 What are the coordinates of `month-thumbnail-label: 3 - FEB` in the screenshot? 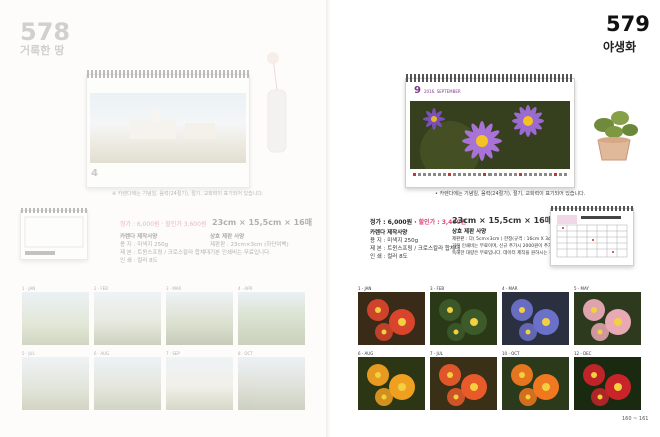 It's located at (437, 288).